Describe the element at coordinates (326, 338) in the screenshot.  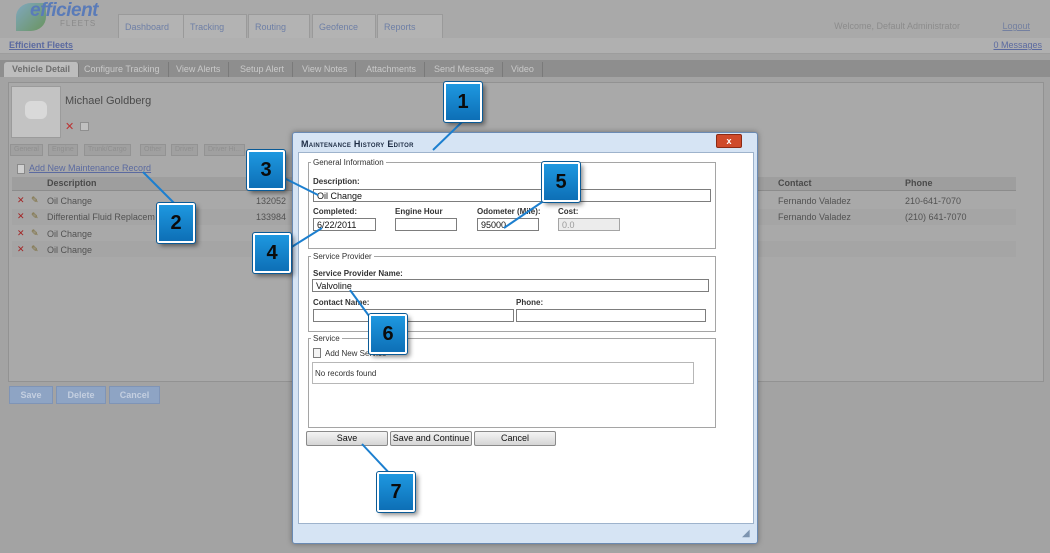
I see `service-legend: Service` at that location.